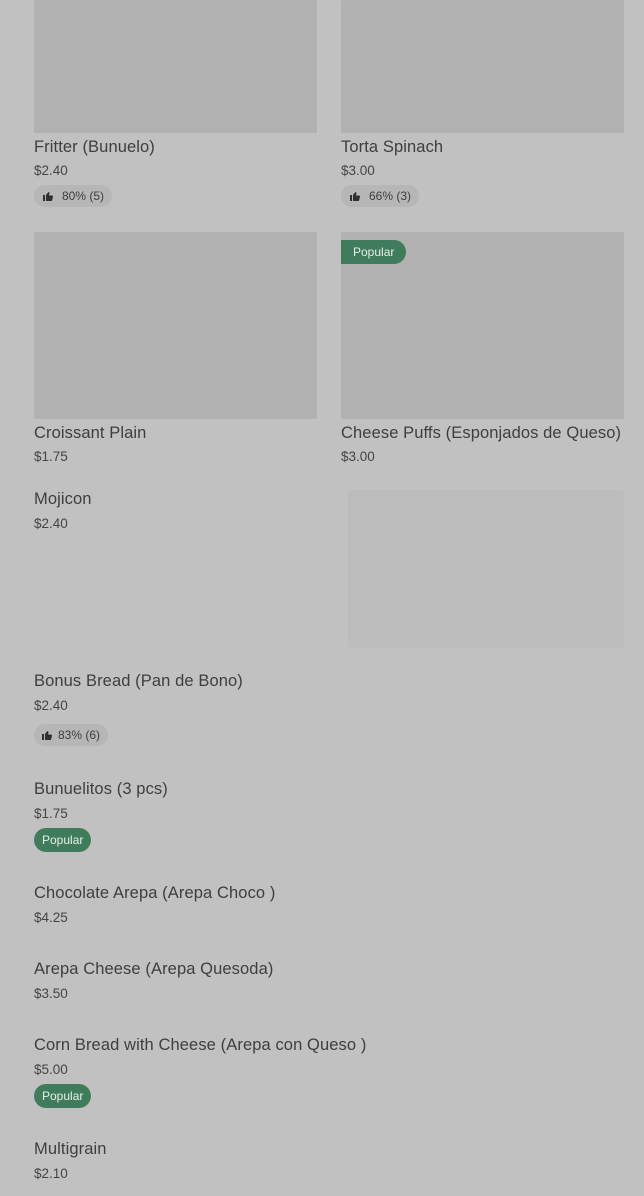 The height and width of the screenshot is (1196, 644). What do you see at coordinates (101, 789) in the screenshot?
I see `menu-item-name: Bunuelitos (3 pcs)` at bounding box center [101, 789].